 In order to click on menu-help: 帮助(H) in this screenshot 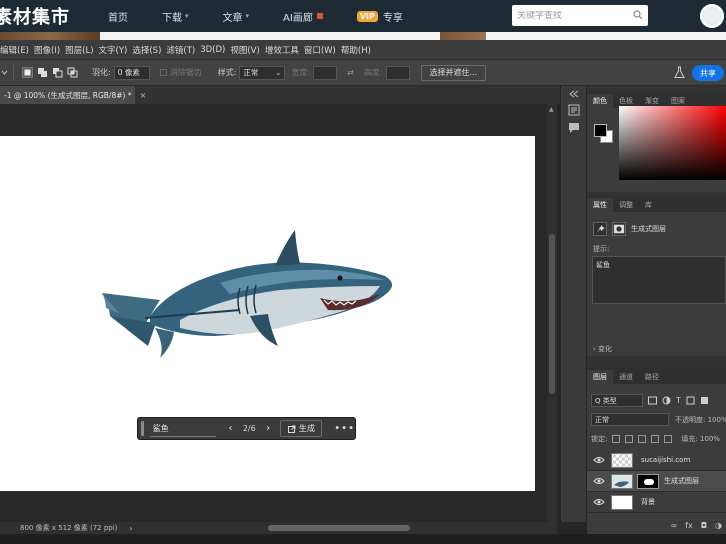, I will do `click(356, 50)`.